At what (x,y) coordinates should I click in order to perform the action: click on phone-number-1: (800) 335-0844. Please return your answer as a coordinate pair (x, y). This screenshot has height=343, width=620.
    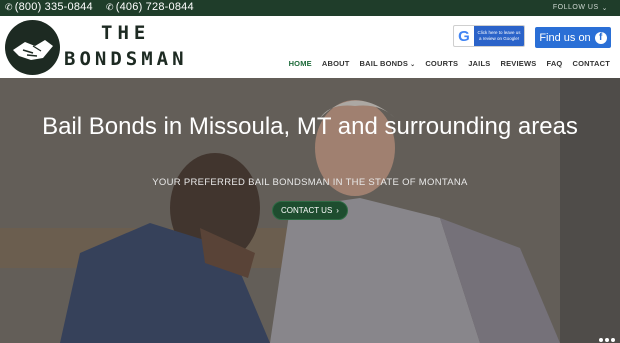
    Looking at the image, I should click on (53, 7).